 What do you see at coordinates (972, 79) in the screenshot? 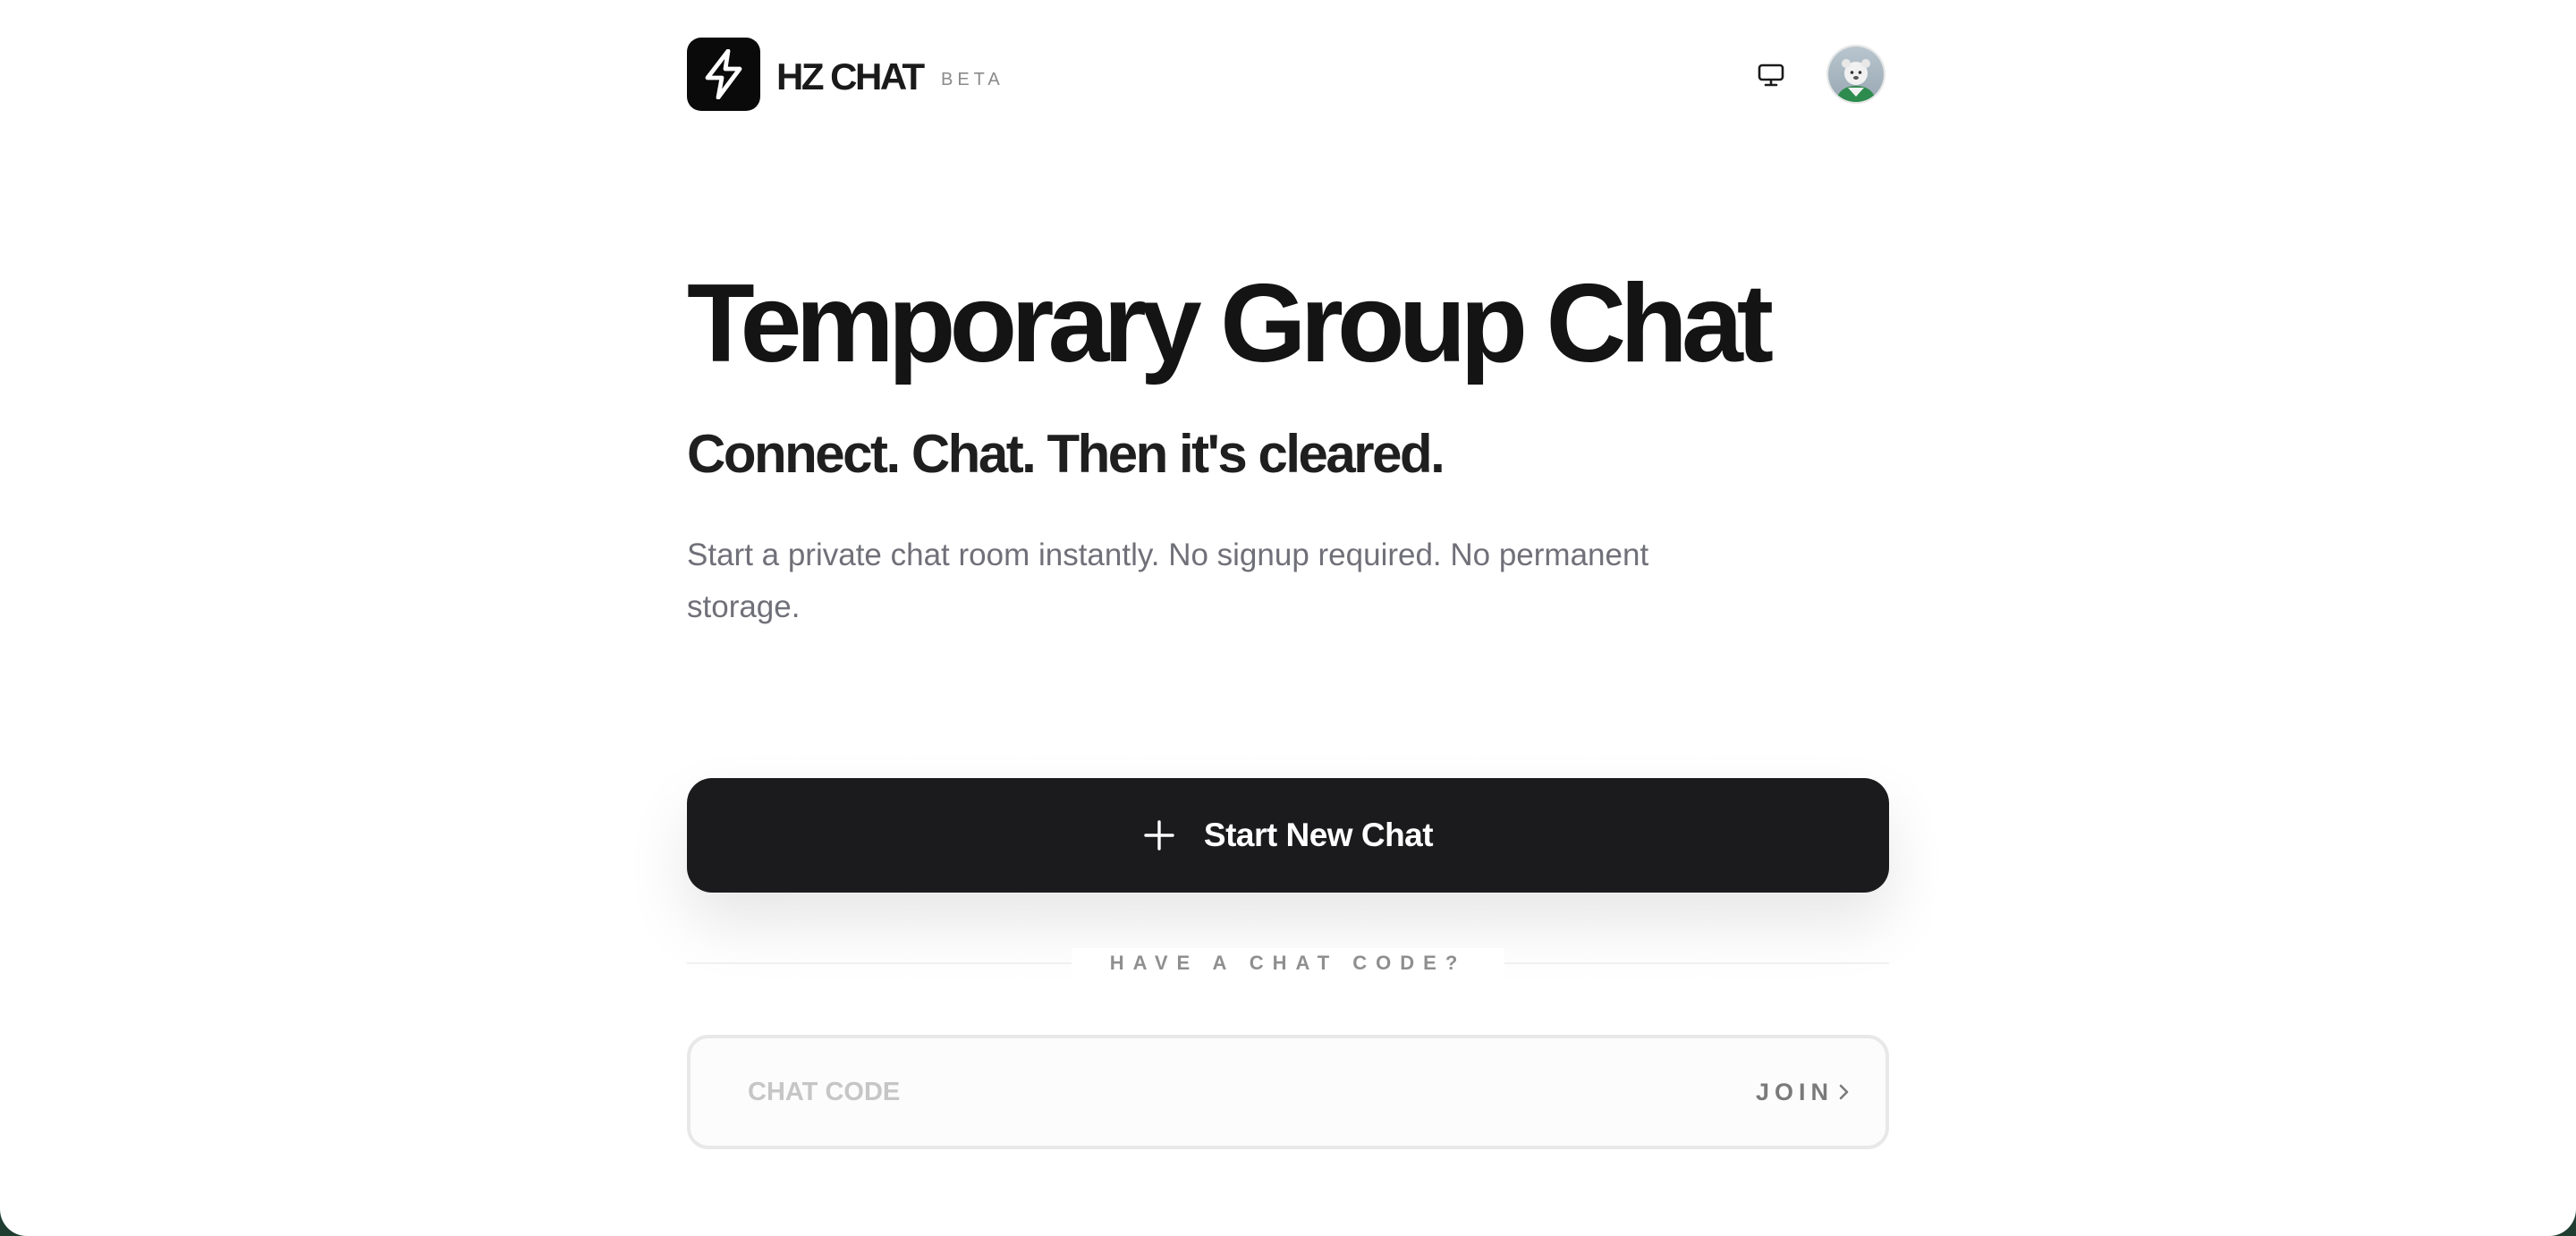
I see `beta-badge: BETA` at bounding box center [972, 79].